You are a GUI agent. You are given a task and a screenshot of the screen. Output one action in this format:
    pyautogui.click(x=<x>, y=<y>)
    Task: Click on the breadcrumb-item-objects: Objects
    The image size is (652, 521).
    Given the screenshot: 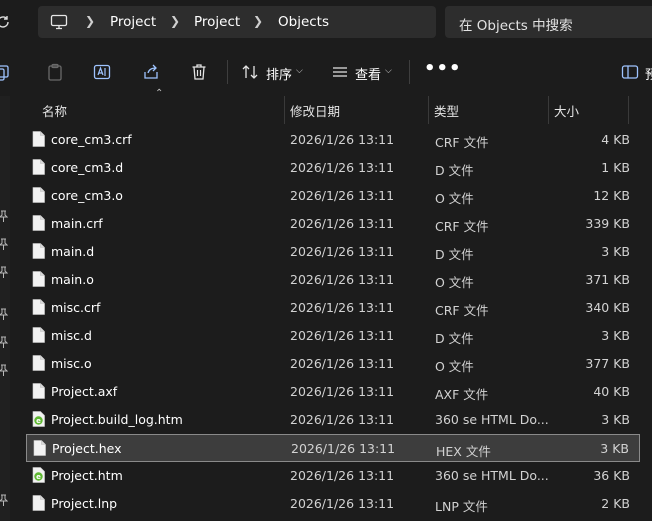 What is the action you would take?
    pyautogui.click(x=303, y=22)
    